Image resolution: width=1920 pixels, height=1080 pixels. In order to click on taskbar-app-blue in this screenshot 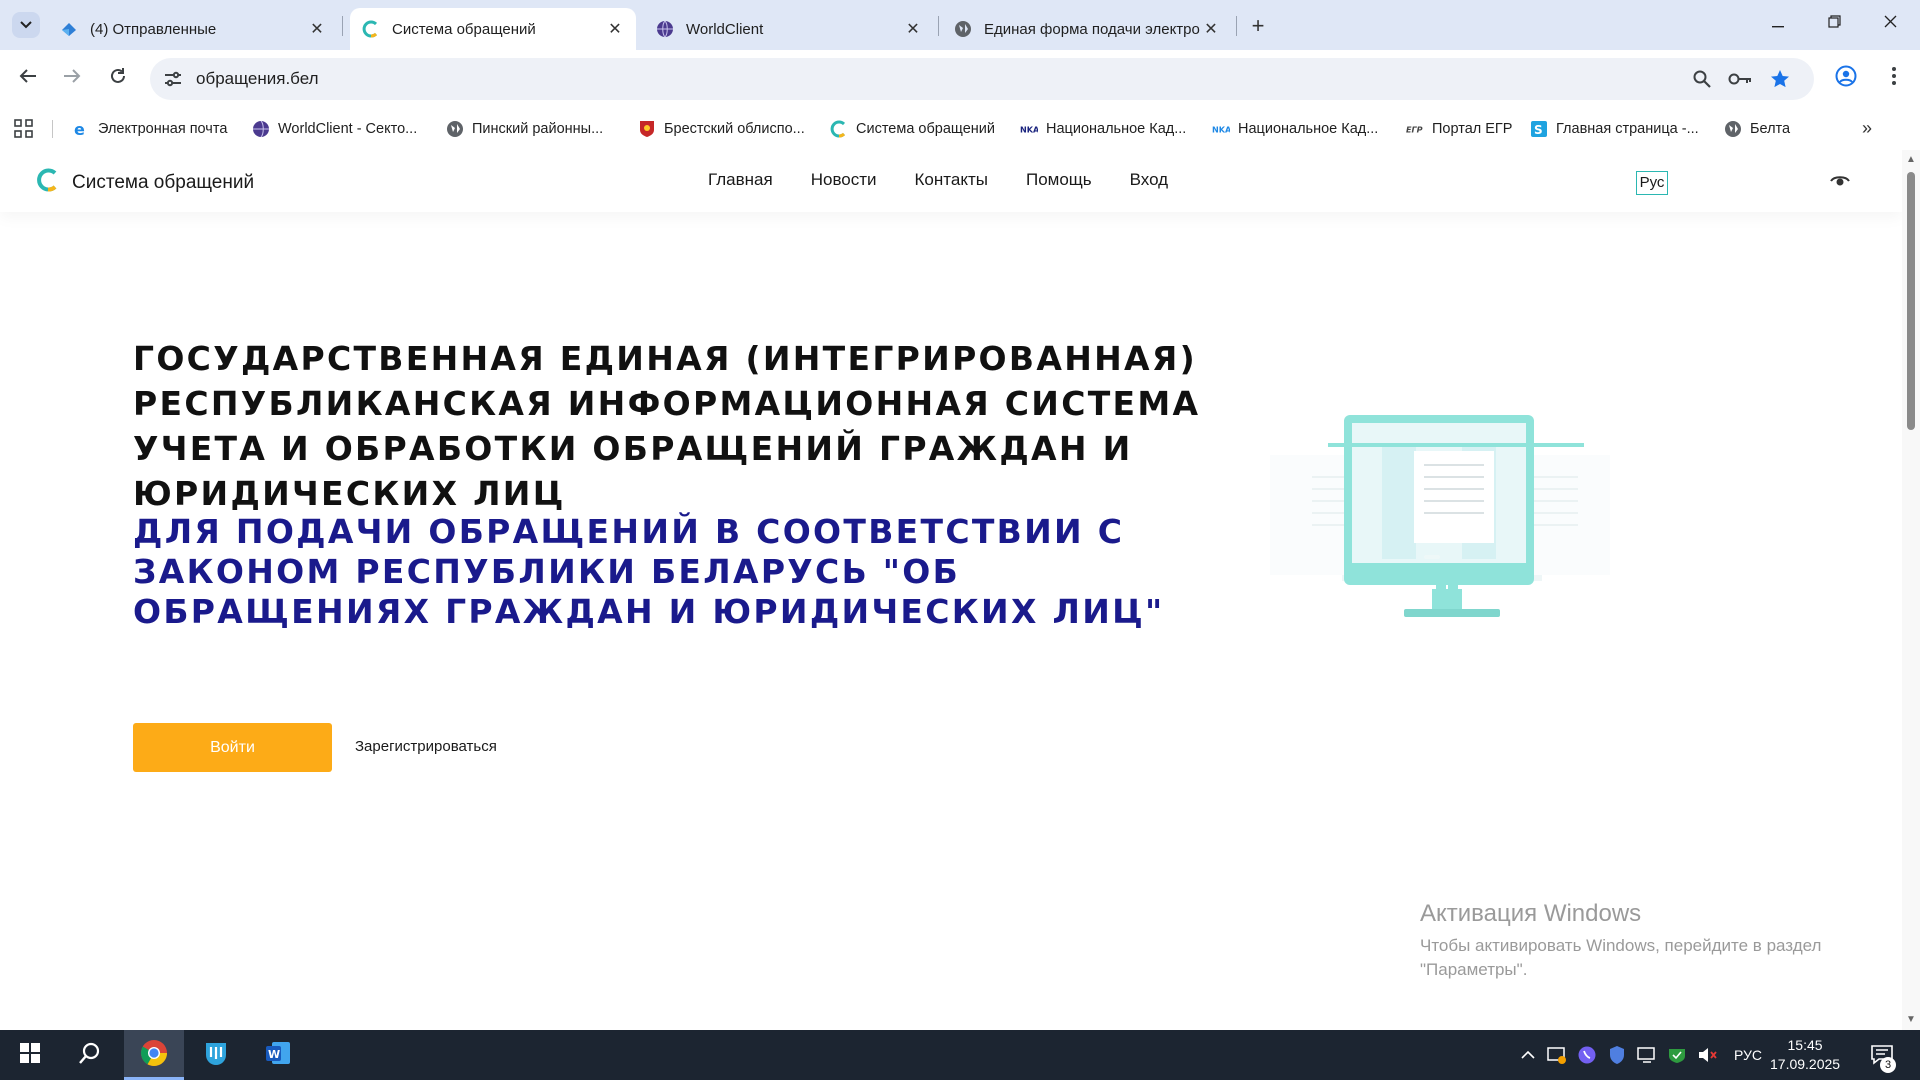, I will do `click(216, 1055)`.